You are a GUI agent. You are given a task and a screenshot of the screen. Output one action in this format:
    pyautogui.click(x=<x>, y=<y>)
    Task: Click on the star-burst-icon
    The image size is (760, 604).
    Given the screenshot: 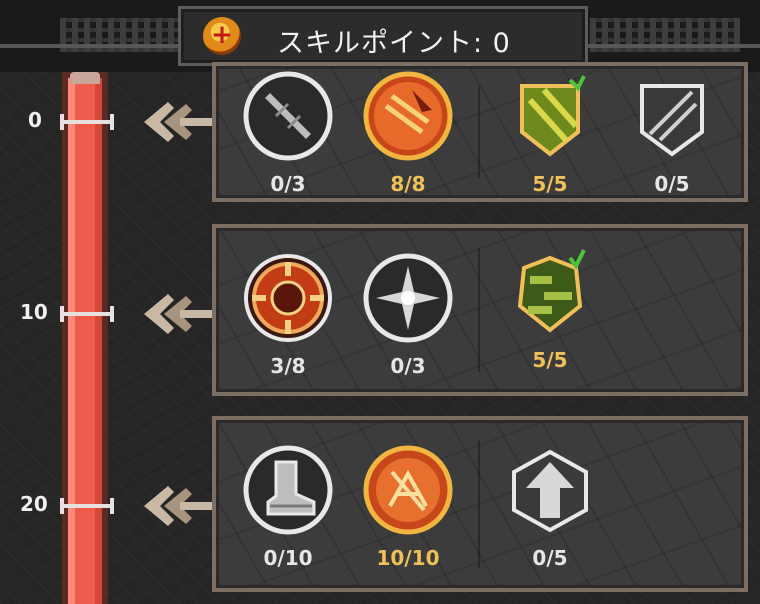 What is the action you would take?
    pyautogui.click(x=408, y=298)
    